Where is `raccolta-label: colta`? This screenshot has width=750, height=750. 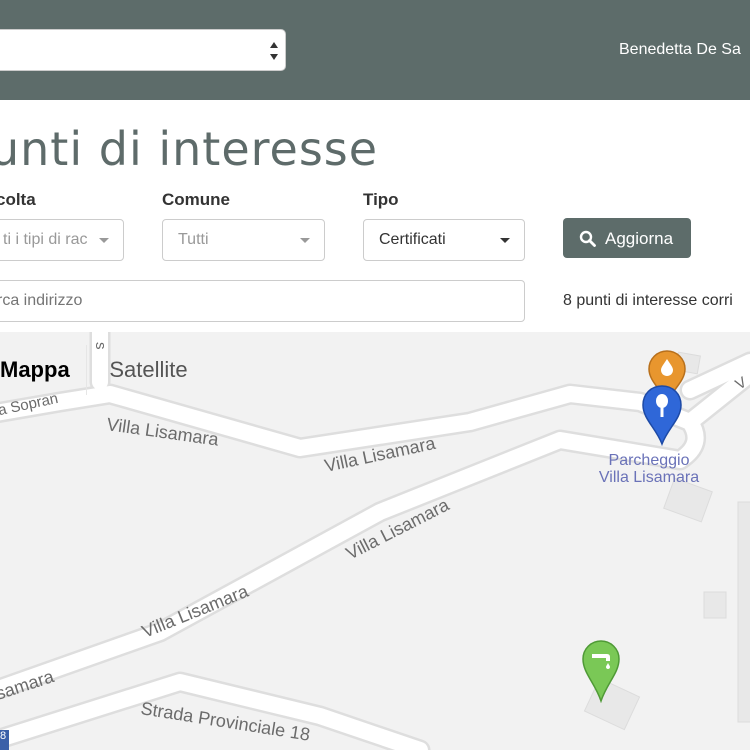 raccolta-label: colta is located at coordinates (18, 199).